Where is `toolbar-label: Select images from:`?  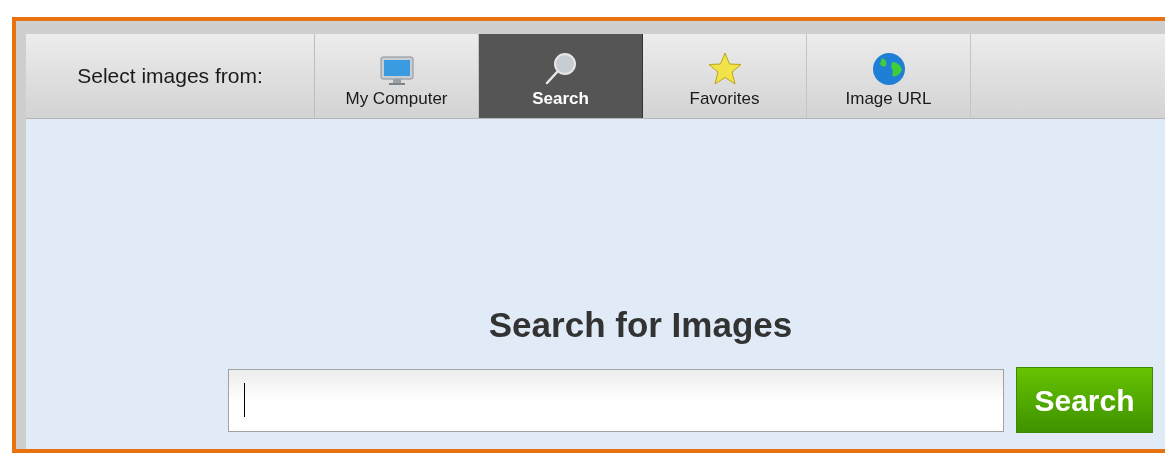 toolbar-label: Select images from: is located at coordinates (170, 76).